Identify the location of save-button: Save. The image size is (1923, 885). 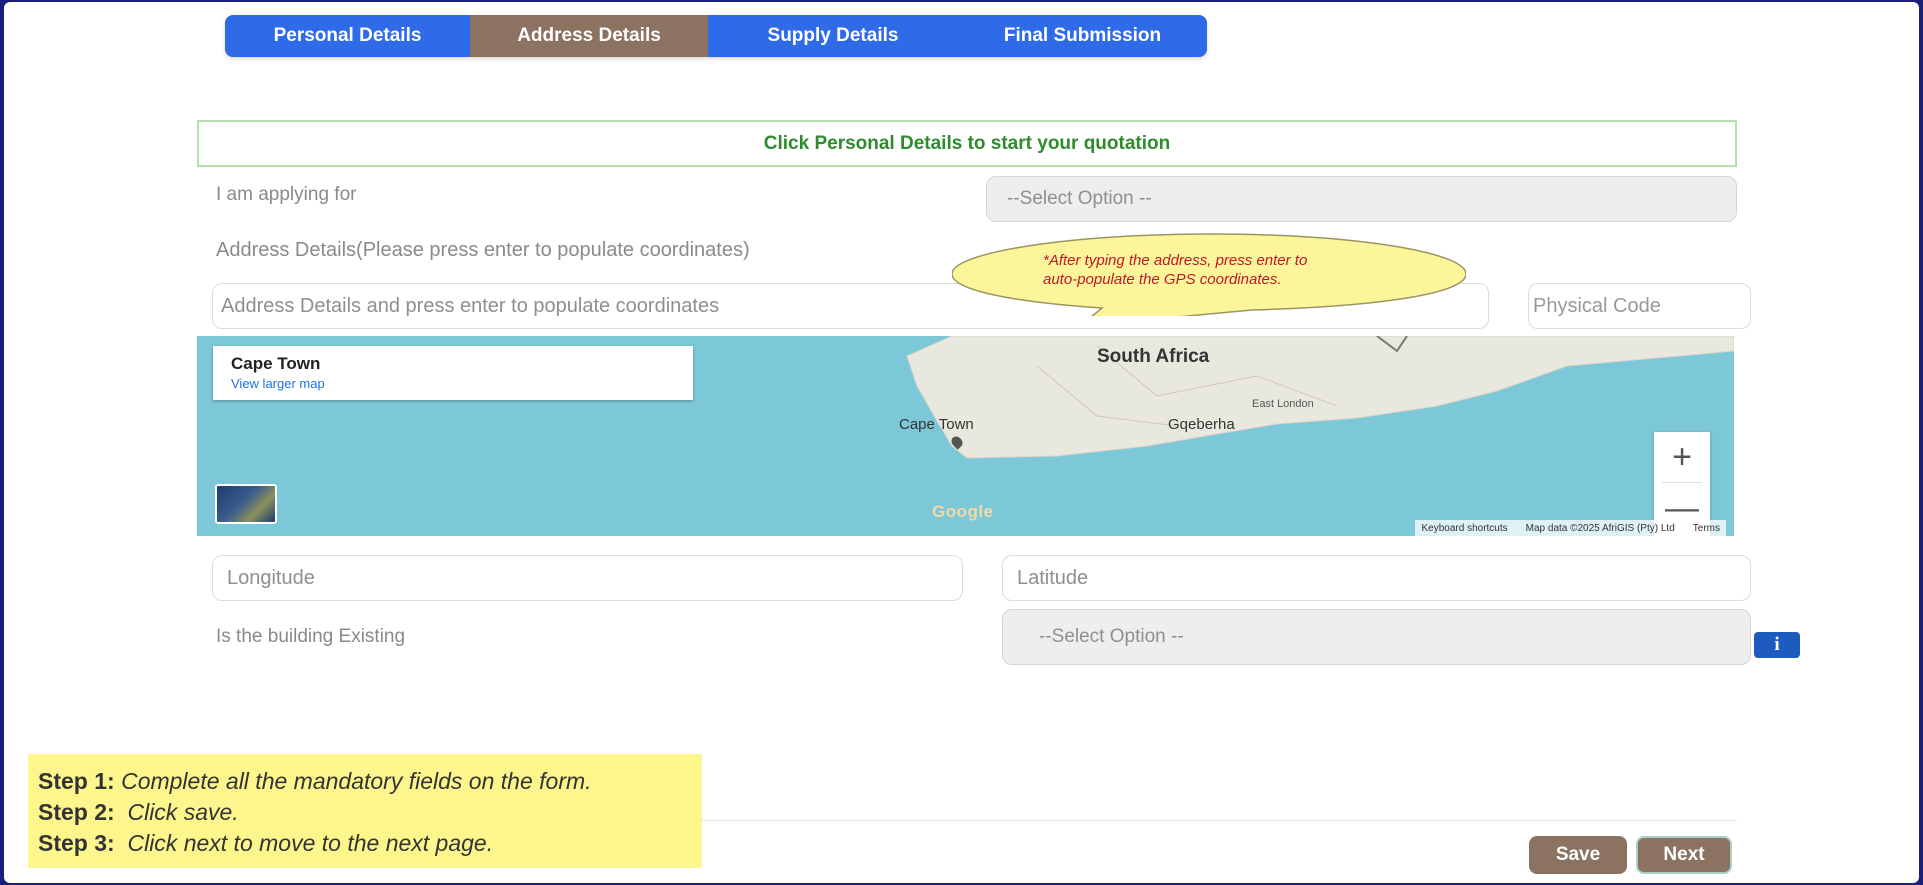
(1578, 855).